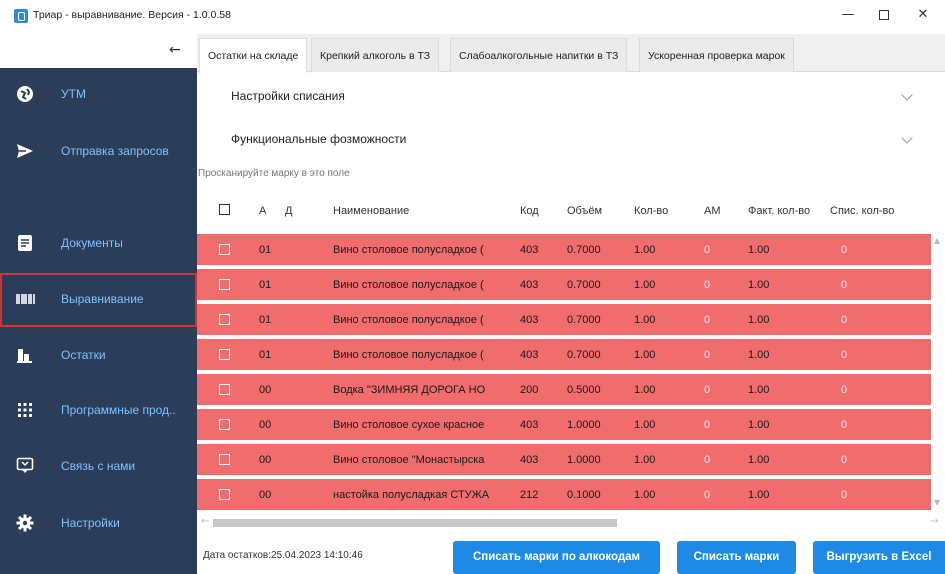 This screenshot has width=945, height=574. What do you see at coordinates (90, 523) in the screenshot?
I see `sidebar-item-label: Настройки` at bounding box center [90, 523].